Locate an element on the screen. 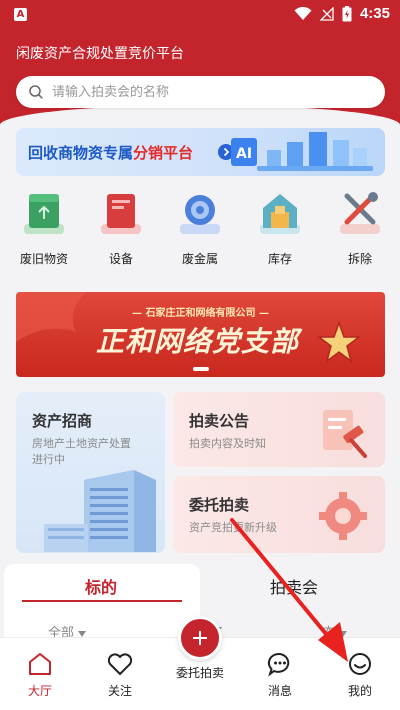 This screenshot has height=710, width=400. bottom-tab-bar: 大厅 关注 委托拍卖 消息 我的 is located at coordinates (200, 663).